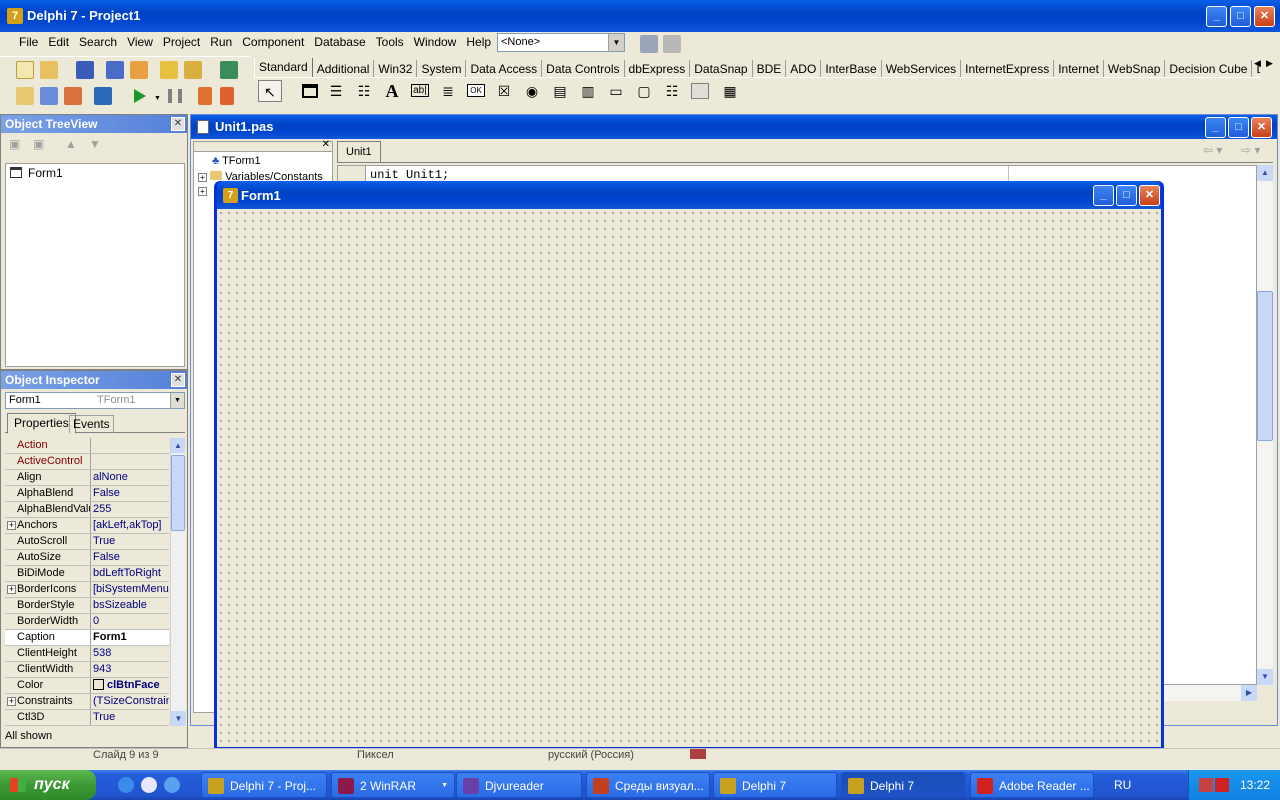 This screenshot has height=800, width=1280. Describe the element at coordinates (339, 42) in the screenshot. I see `menu-database: Database` at that location.